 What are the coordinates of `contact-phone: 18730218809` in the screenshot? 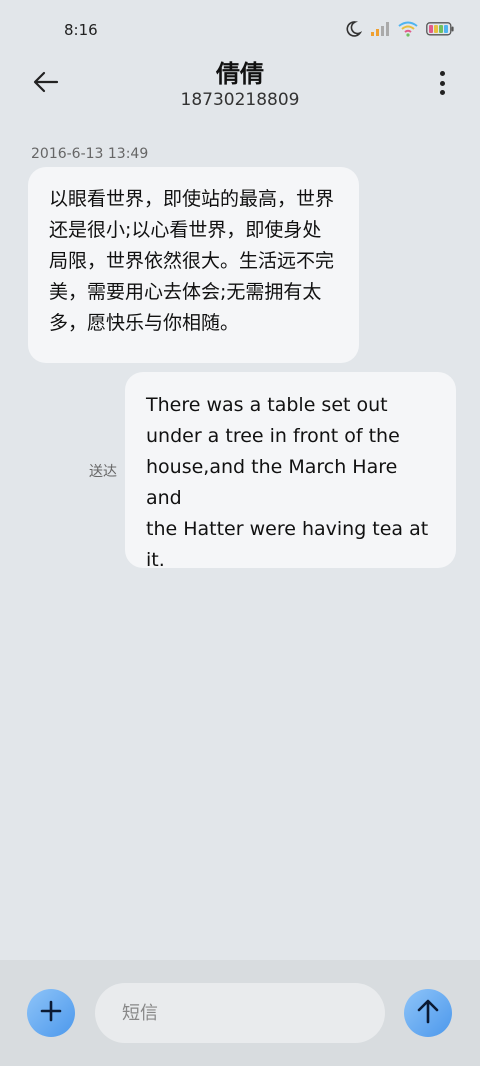 It's located at (240, 100).